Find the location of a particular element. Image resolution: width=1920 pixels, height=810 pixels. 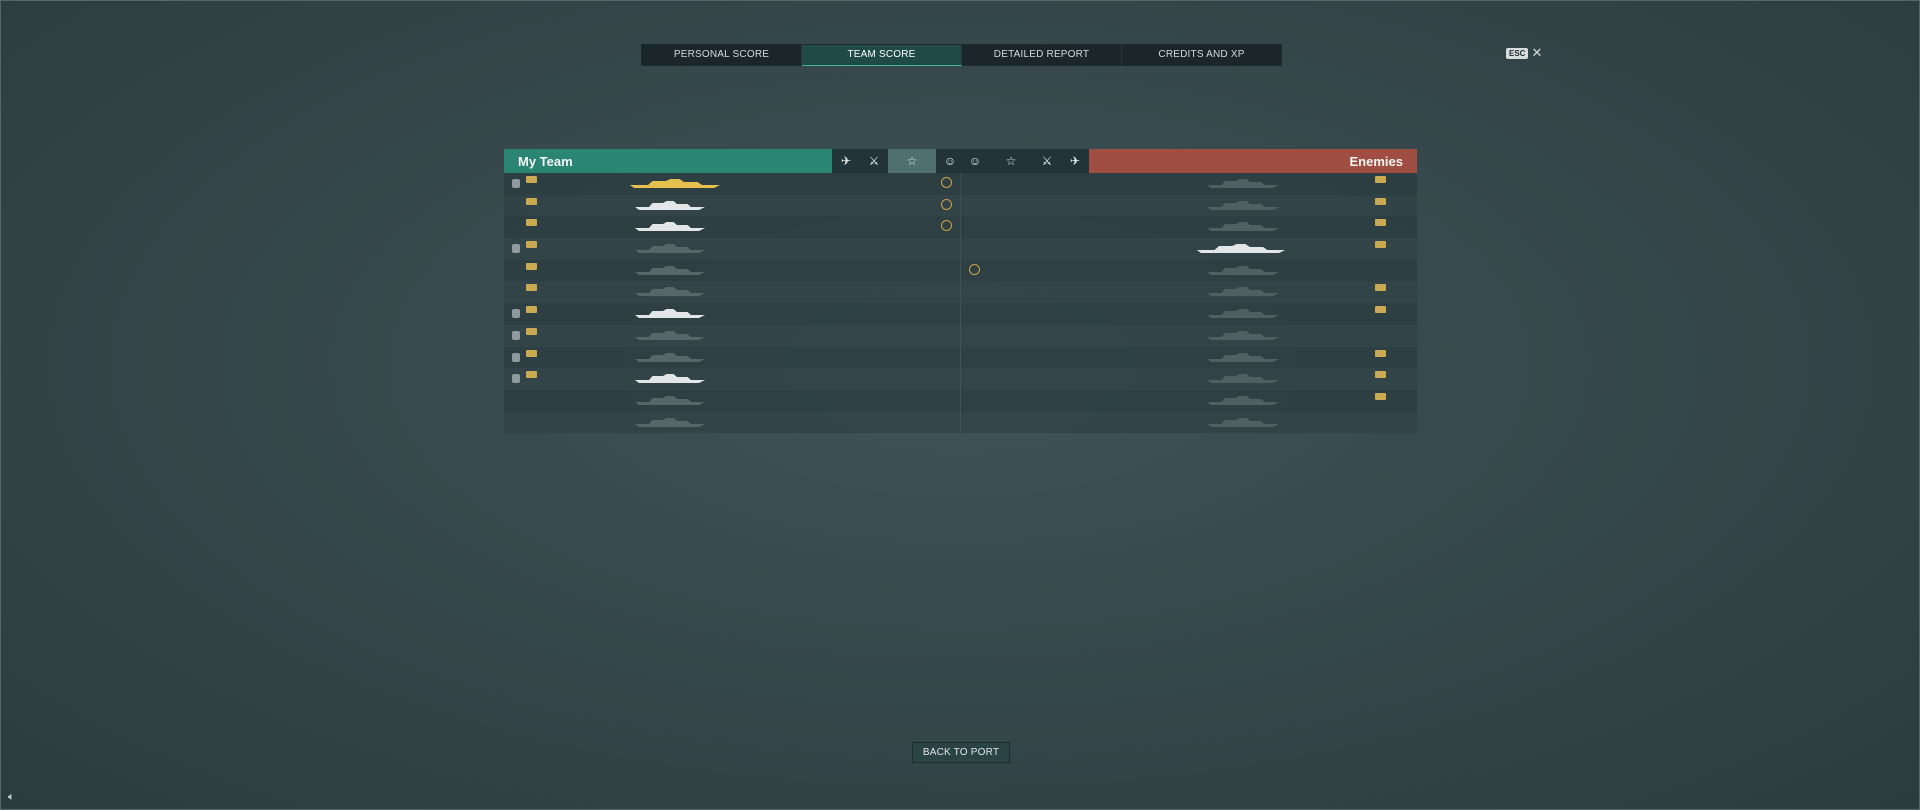

back-to-port-button: BACK TO PORT is located at coordinates (961, 752).